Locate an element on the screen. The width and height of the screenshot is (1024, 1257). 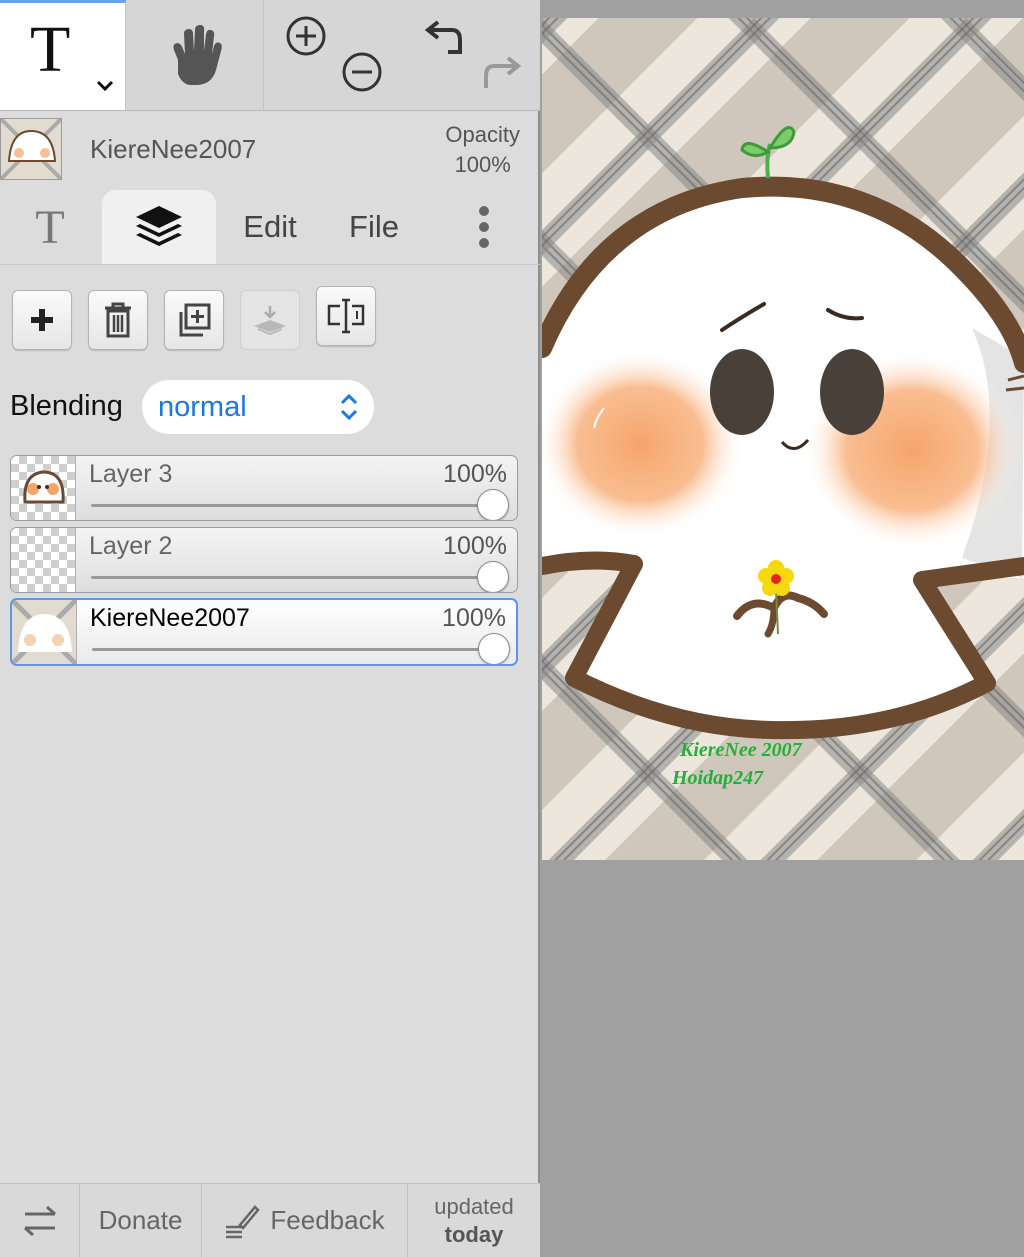
duplicate-layer-button is located at coordinates (194, 320).